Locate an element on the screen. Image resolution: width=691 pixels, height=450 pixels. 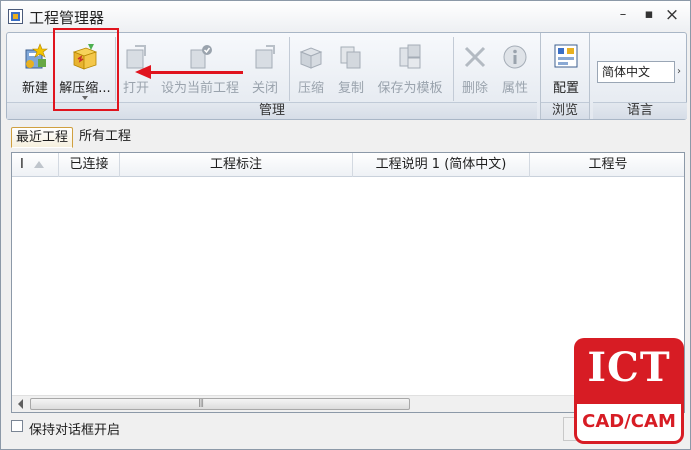
sort-ascending-icon is located at coordinates (38, 164).